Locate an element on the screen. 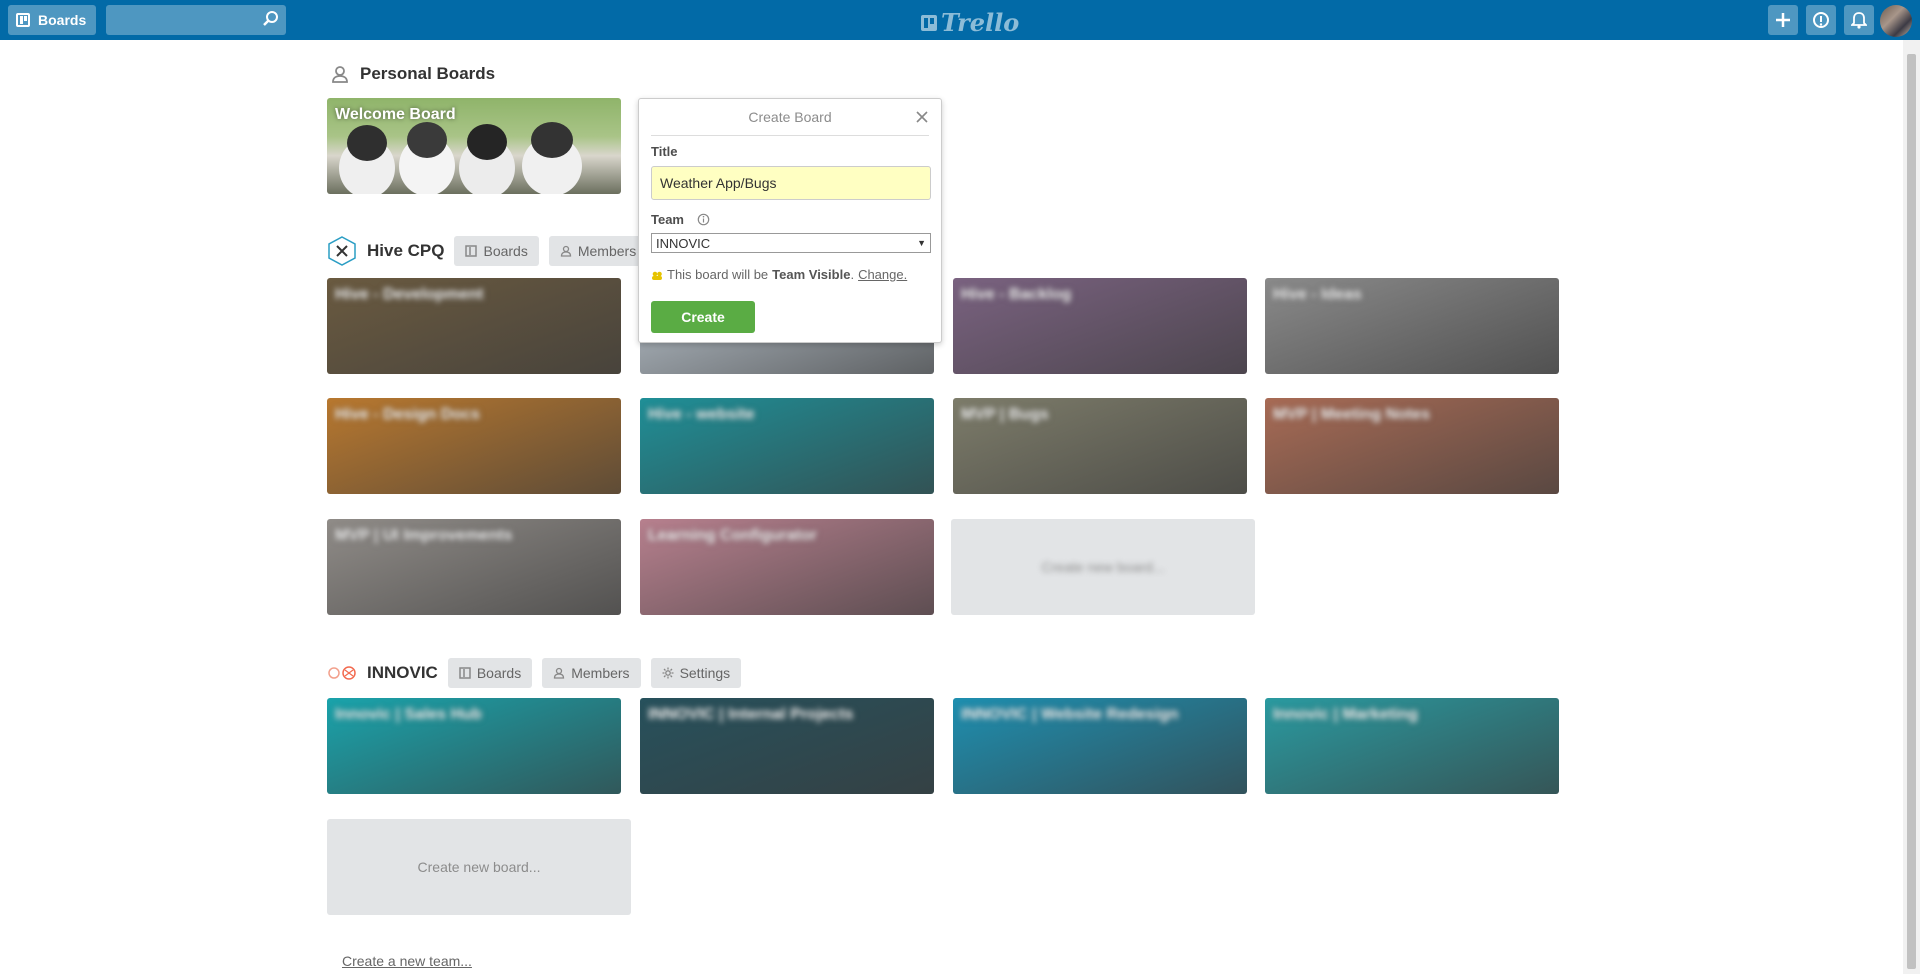 This screenshot has height=974, width=1920. innovic-logo-icon is located at coordinates (342, 673).